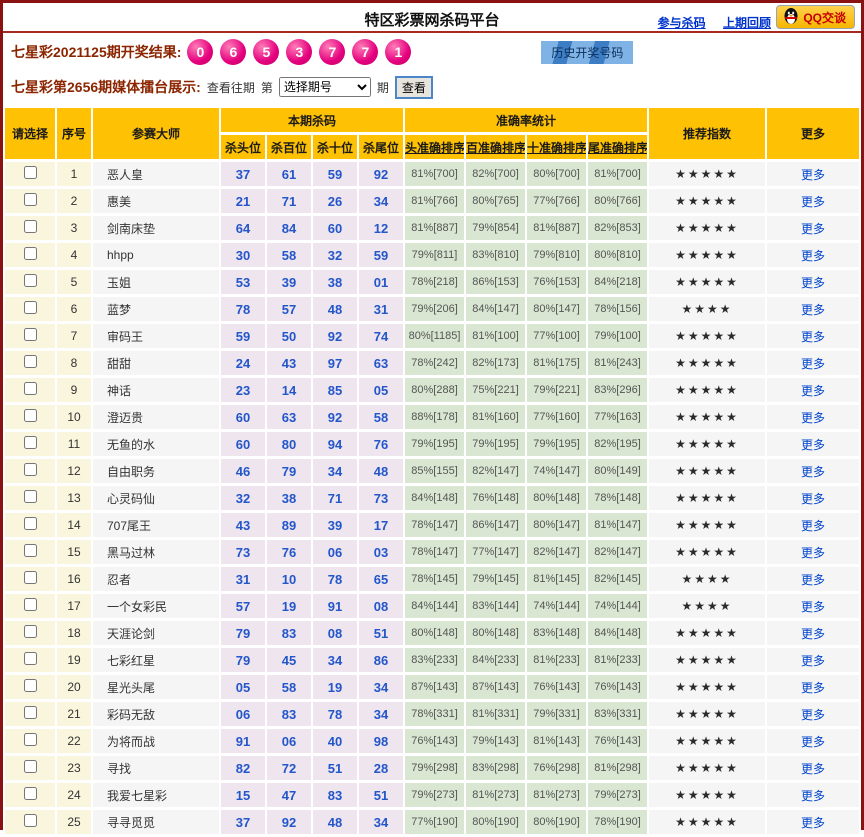 The height and width of the screenshot is (837, 864). Describe the element at coordinates (496, 660) in the screenshot. I see `accuracy-stat: 84%[233]` at that location.